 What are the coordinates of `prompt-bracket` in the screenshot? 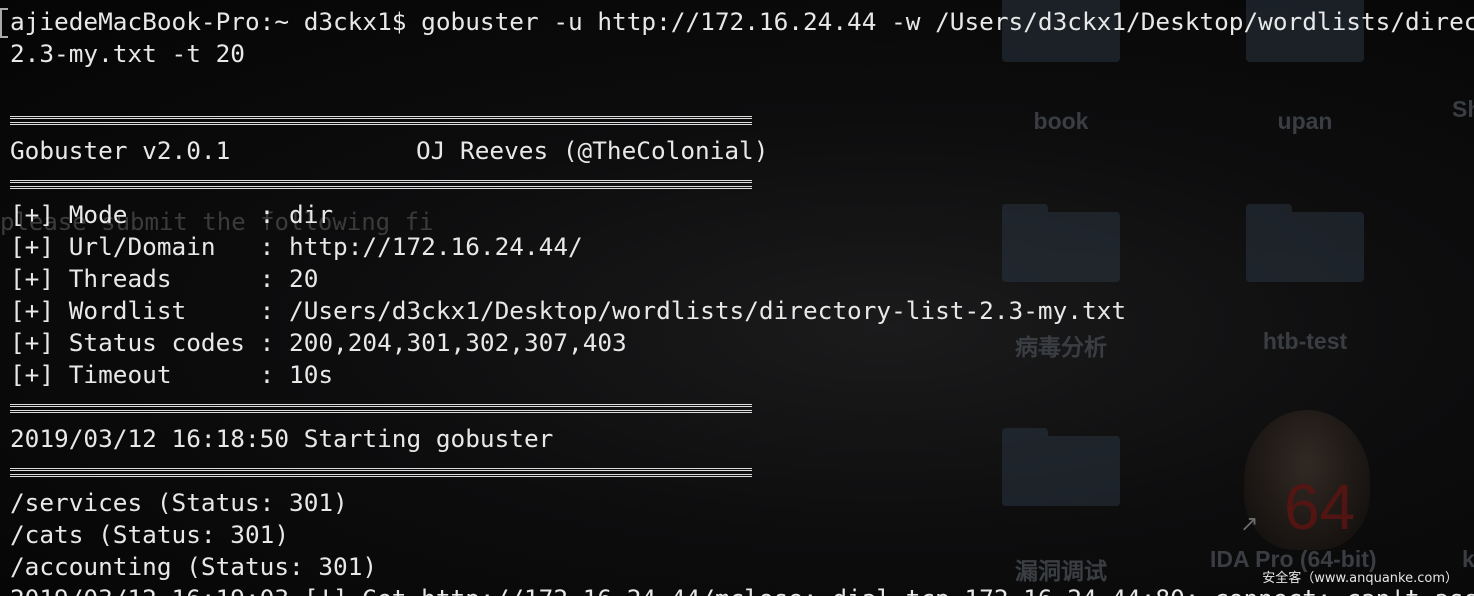 It's located at (4, 23).